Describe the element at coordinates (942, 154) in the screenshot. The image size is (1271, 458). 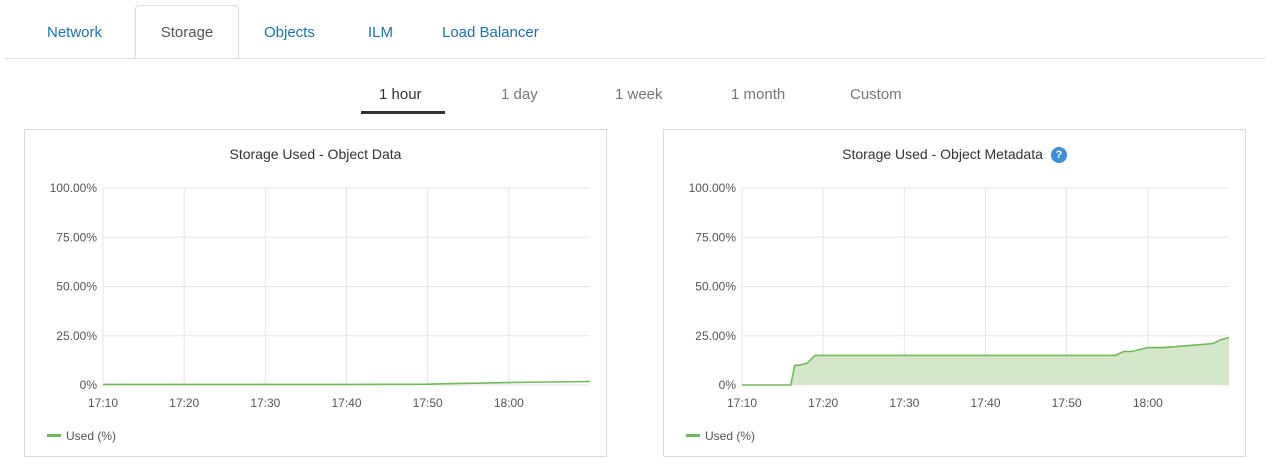
I see `chart-title-text: Storage Used - Object Metadata` at that location.